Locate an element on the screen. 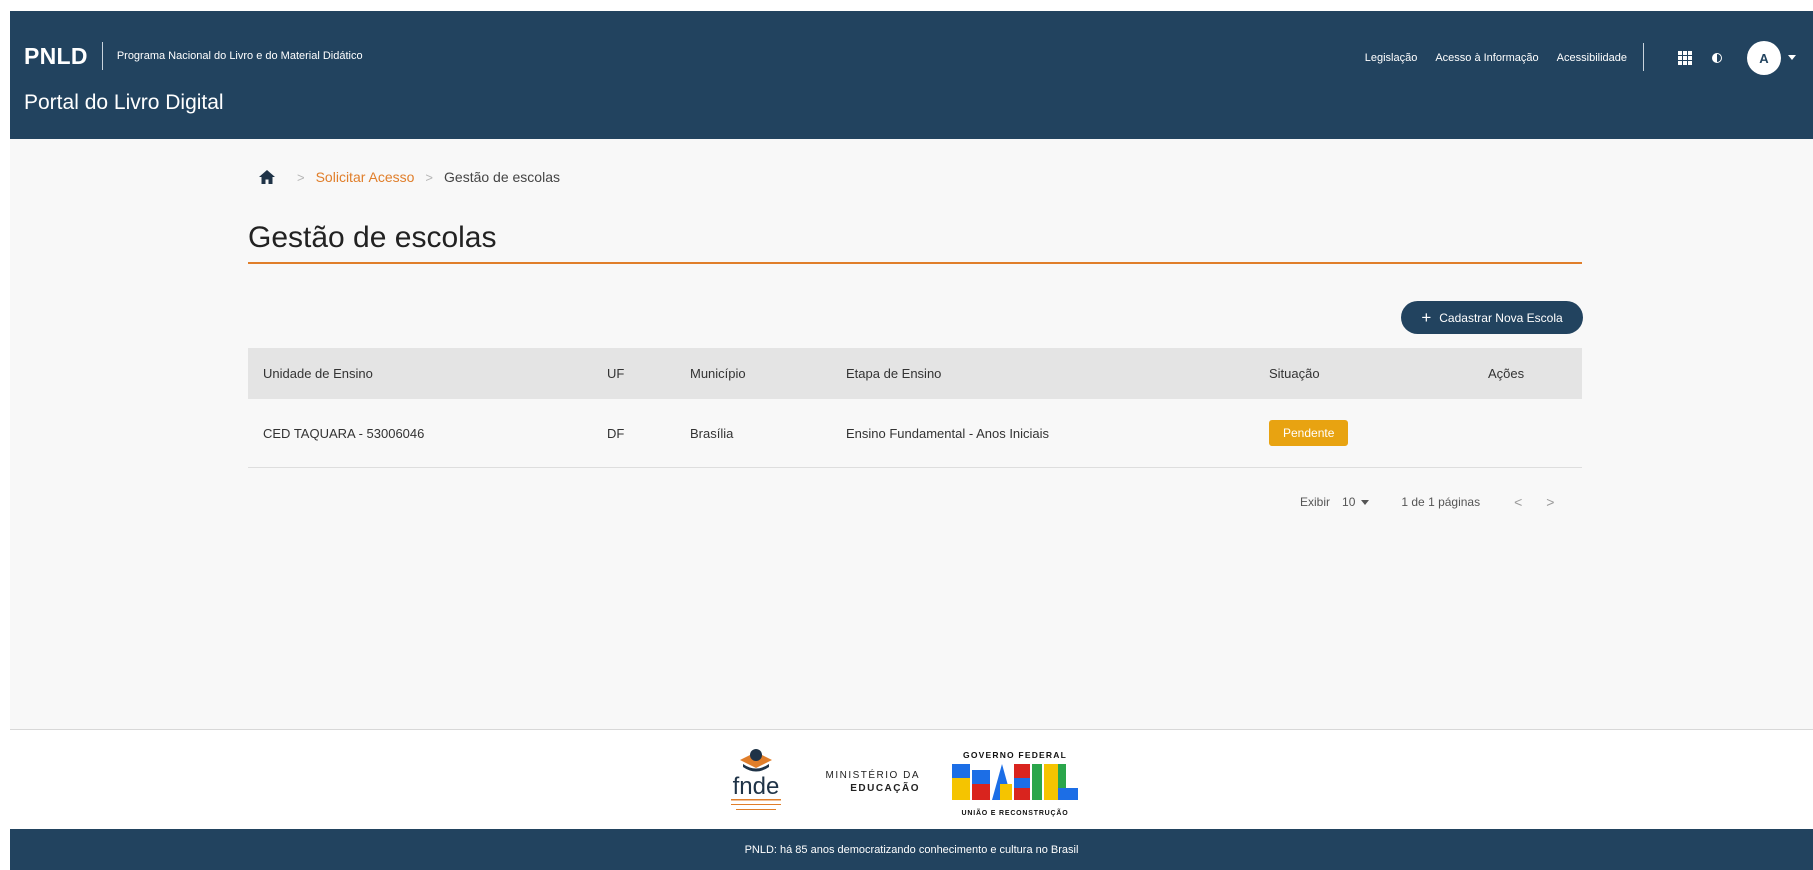  fnde-logo: fnde is located at coordinates (756, 779).